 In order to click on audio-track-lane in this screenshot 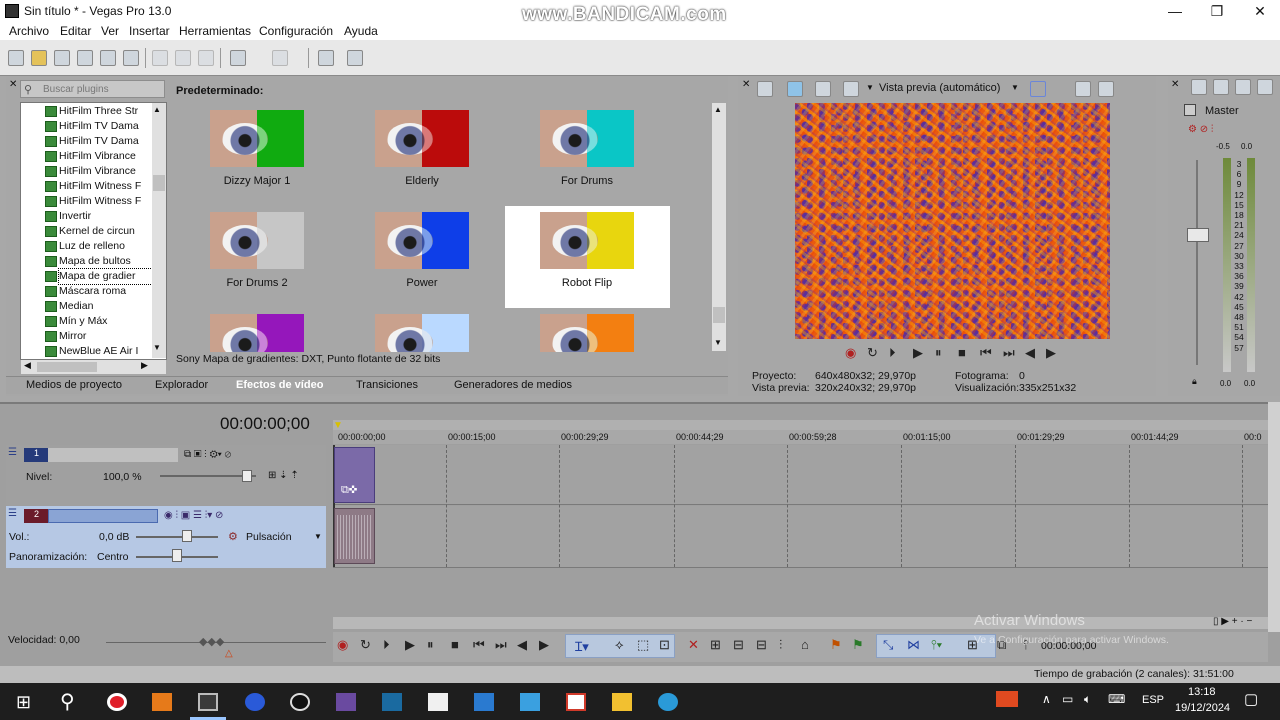, I will do `click(800, 537)`.